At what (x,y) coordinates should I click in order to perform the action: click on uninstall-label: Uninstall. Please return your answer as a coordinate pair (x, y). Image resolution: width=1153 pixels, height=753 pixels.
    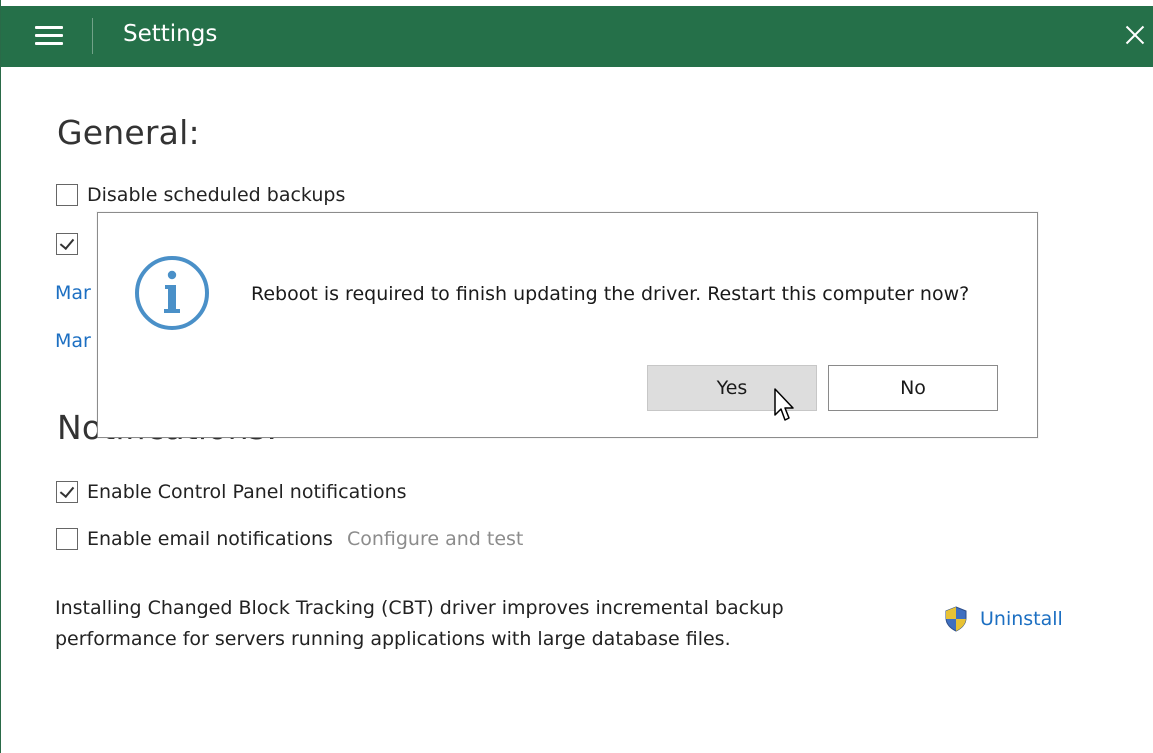
    Looking at the image, I should click on (1021, 619).